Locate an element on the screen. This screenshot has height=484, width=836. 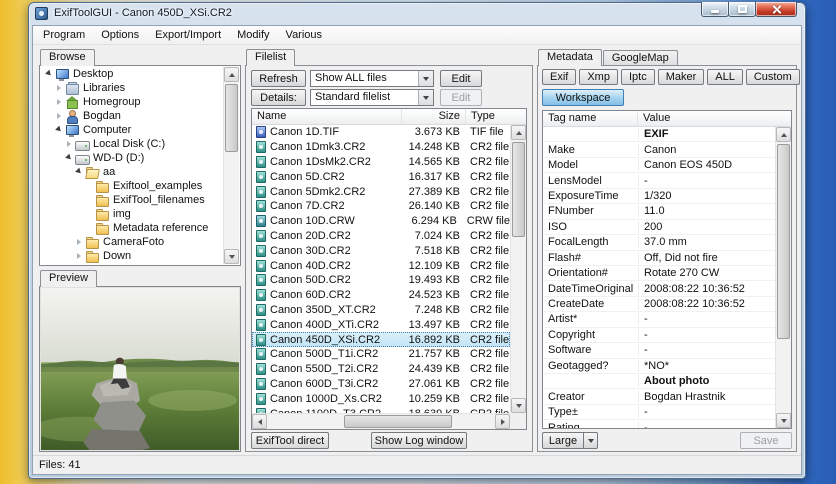
metadata-scroll-thumb is located at coordinates (783, 241).